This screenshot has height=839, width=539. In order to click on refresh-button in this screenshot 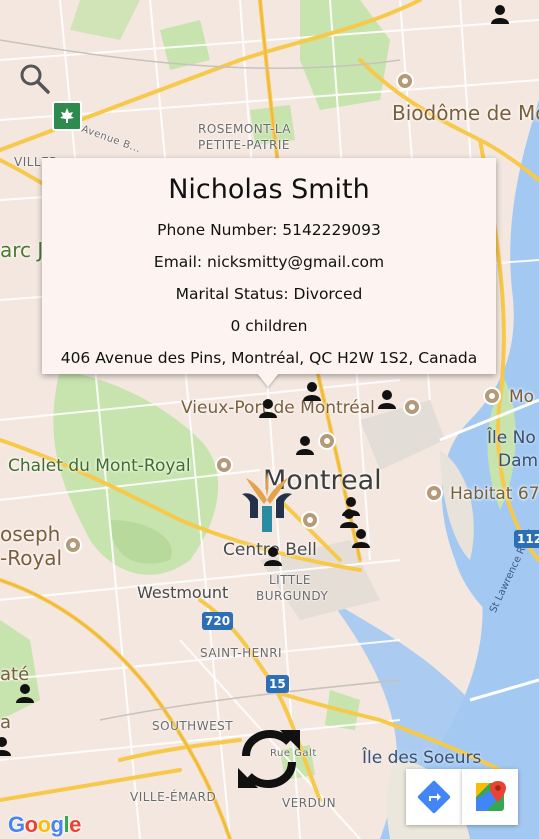, I will do `click(269, 759)`.